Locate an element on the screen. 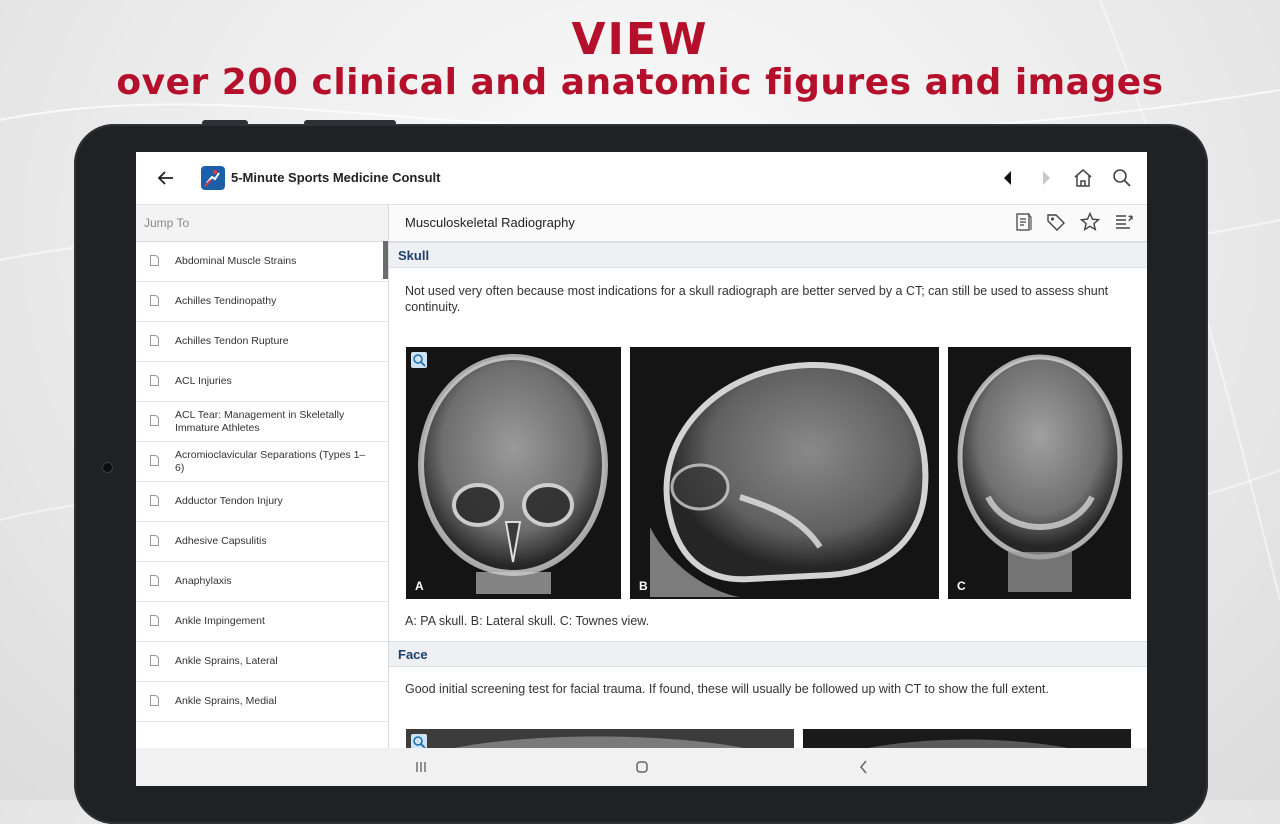  notes-icon is located at coordinates (1024, 222).